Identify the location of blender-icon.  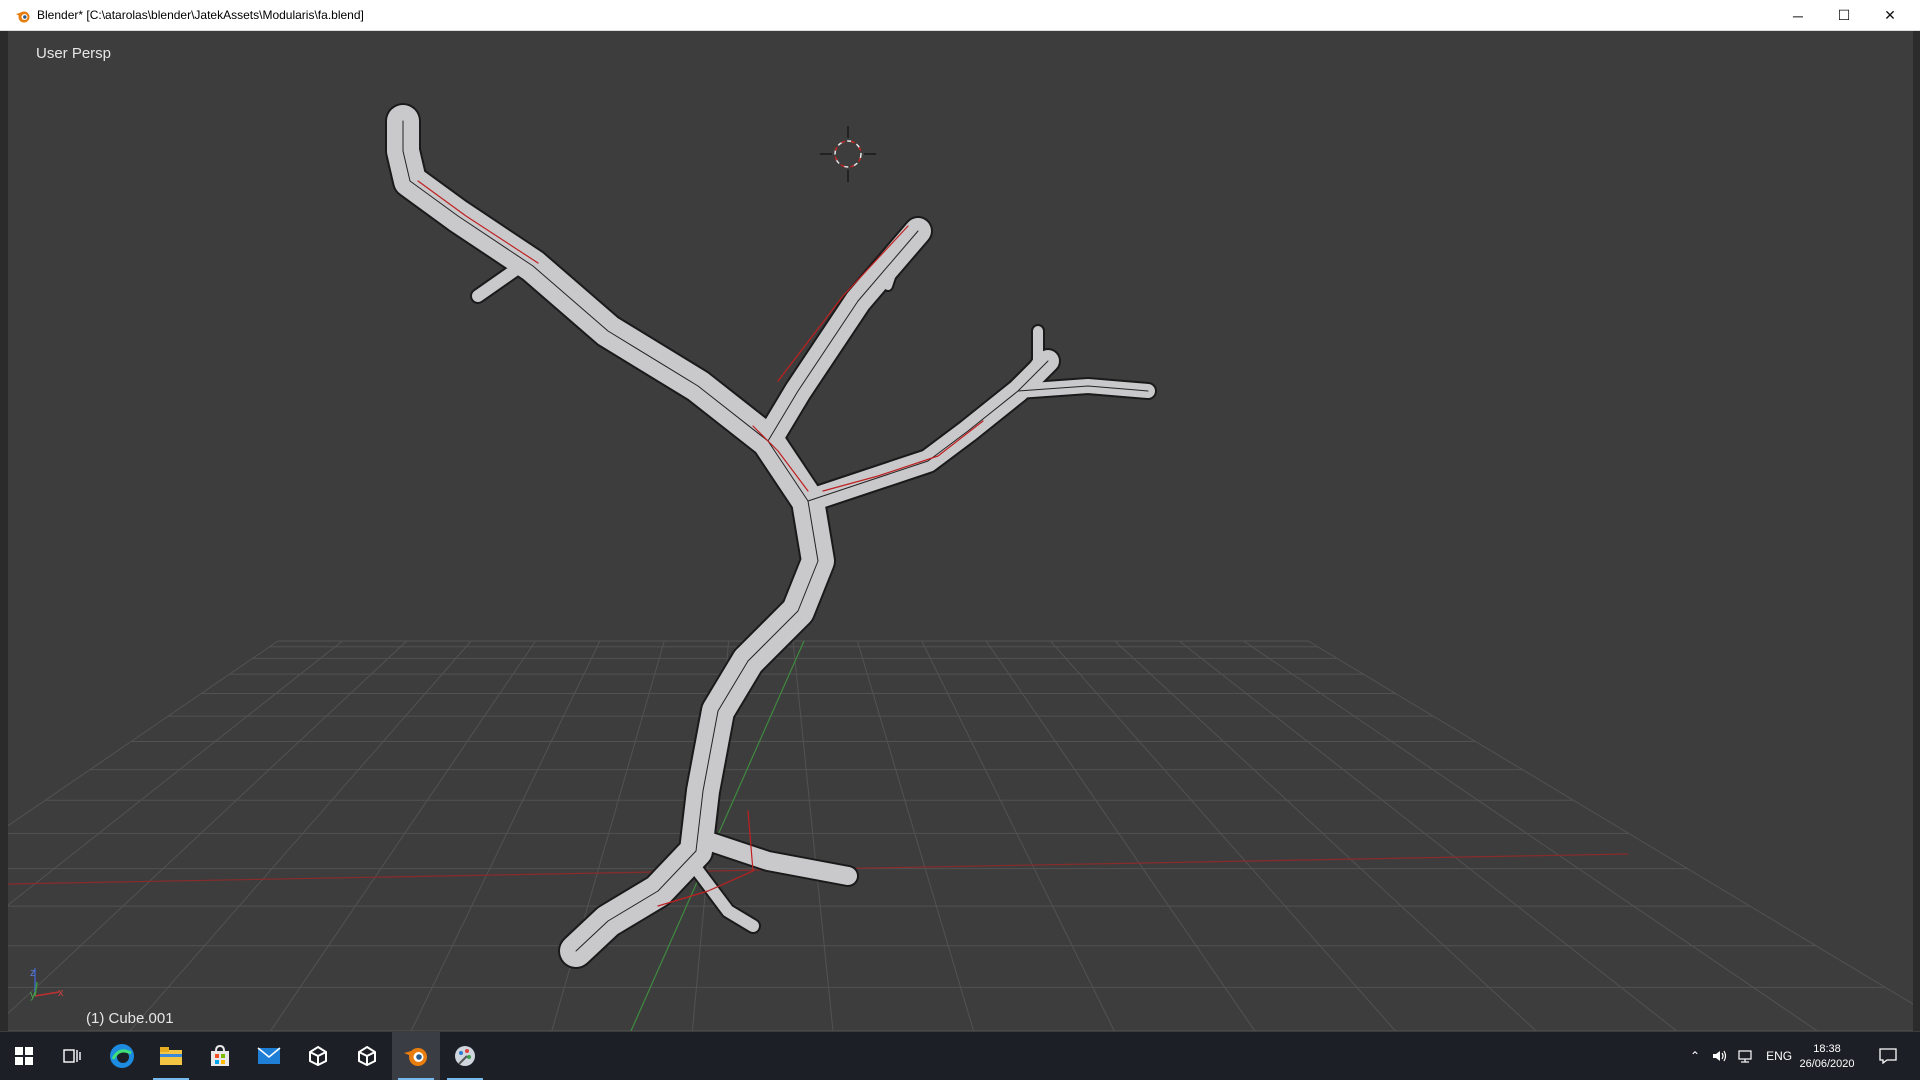
(415, 1057).